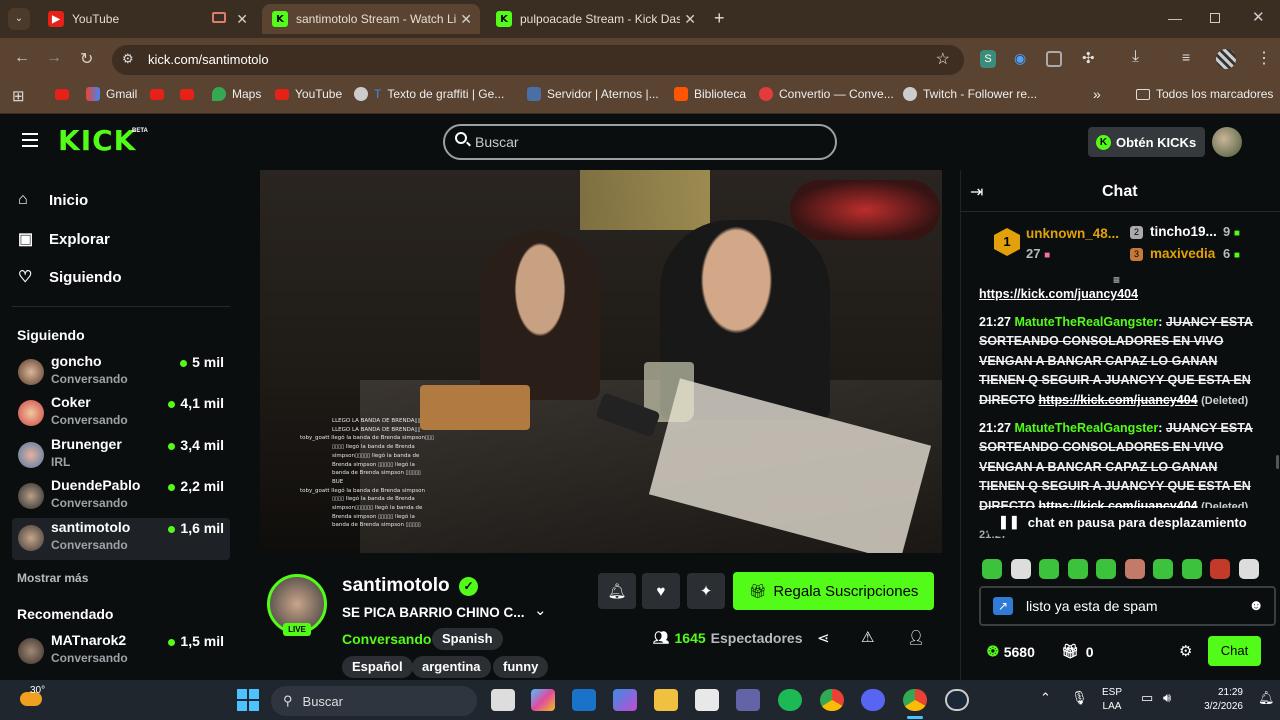  What do you see at coordinates (1175, 18) in the screenshot?
I see `minimize-icon: —` at bounding box center [1175, 18].